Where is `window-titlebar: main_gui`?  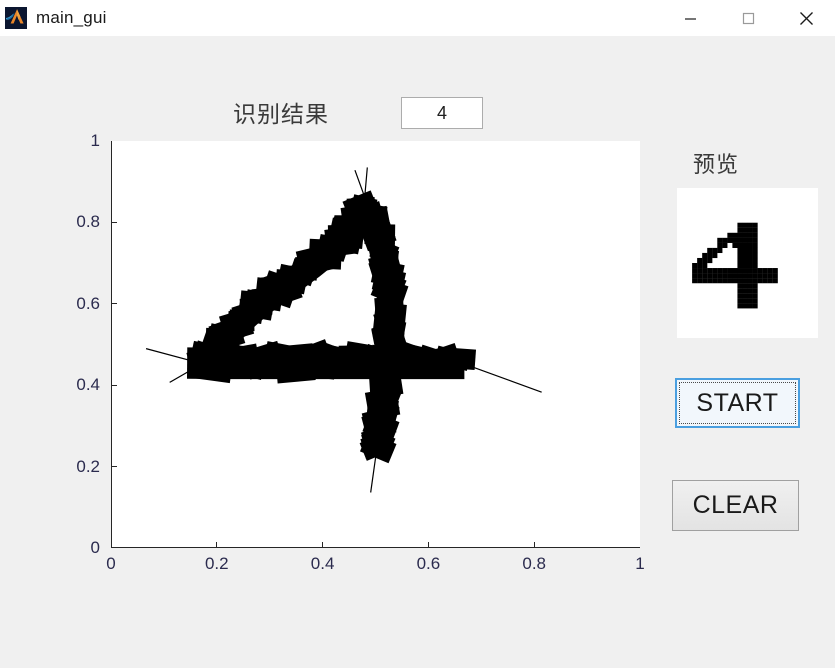
window-titlebar: main_gui is located at coordinates (417, 18).